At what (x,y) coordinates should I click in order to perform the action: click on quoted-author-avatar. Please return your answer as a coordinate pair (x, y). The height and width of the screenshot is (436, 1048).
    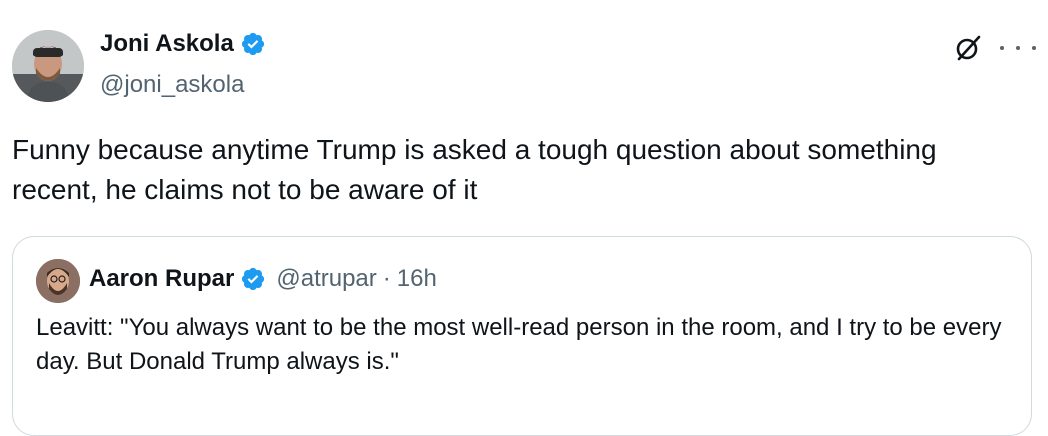
    Looking at the image, I should click on (58, 281).